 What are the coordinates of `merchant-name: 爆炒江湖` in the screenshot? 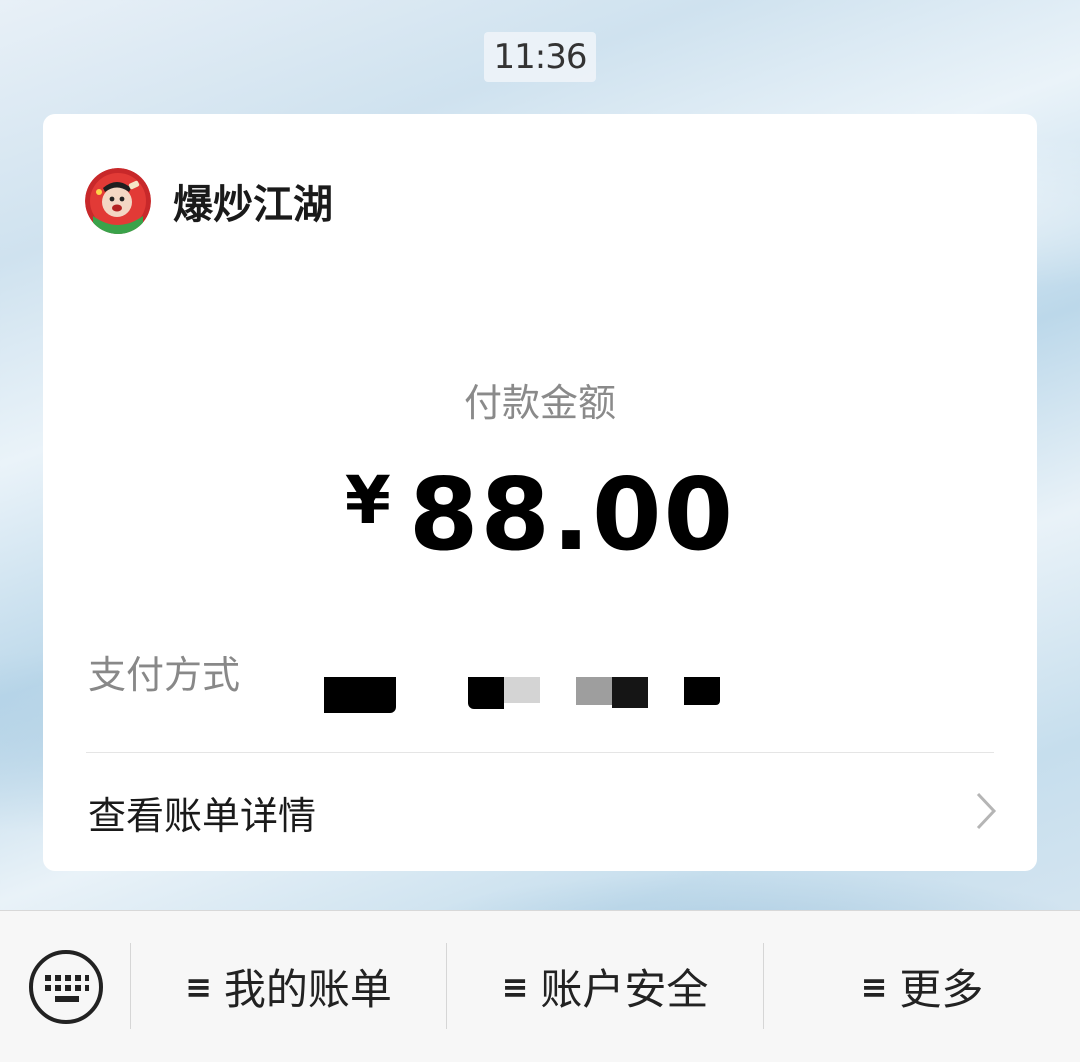 It's located at (253, 205).